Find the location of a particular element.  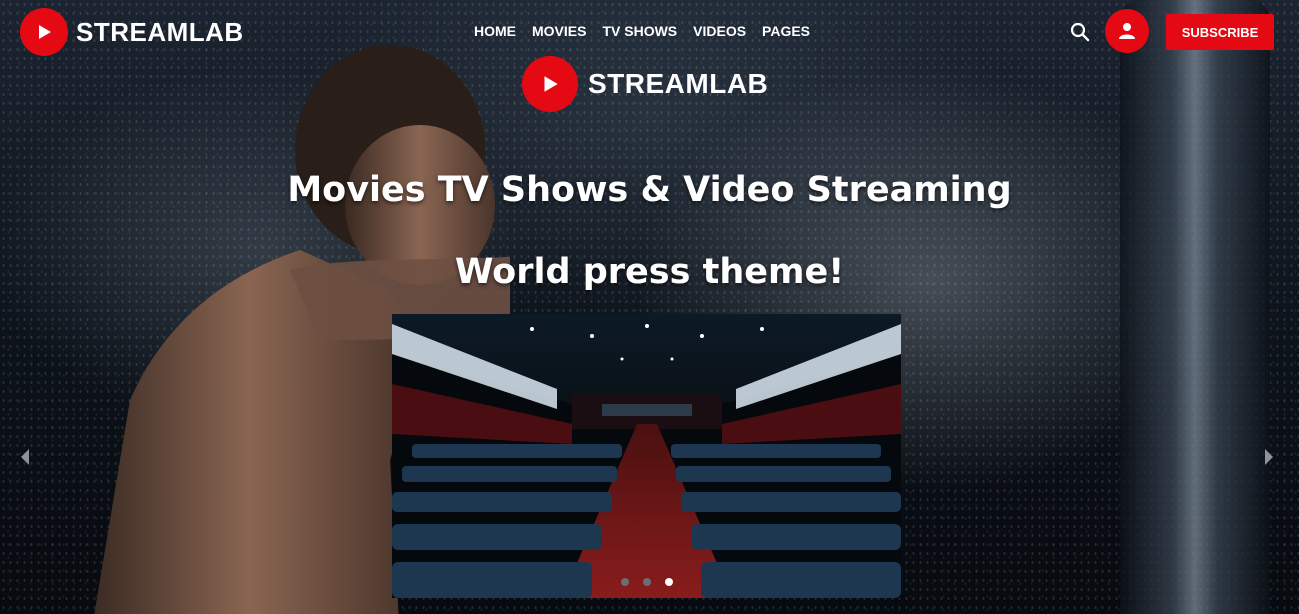

slider-dots is located at coordinates (646, 582).